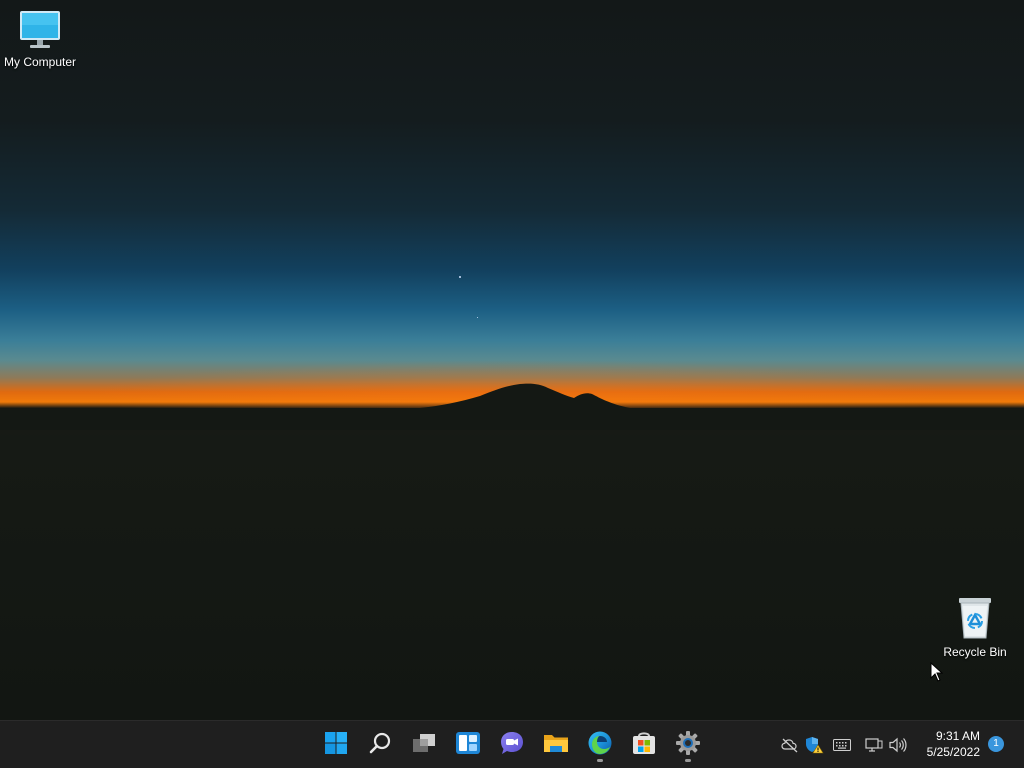 The image size is (1024, 768). What do you see at coordinates (790, 745) in the screenshot?
I see `onedrive-offline-icon` at bounding box center [790, 745].